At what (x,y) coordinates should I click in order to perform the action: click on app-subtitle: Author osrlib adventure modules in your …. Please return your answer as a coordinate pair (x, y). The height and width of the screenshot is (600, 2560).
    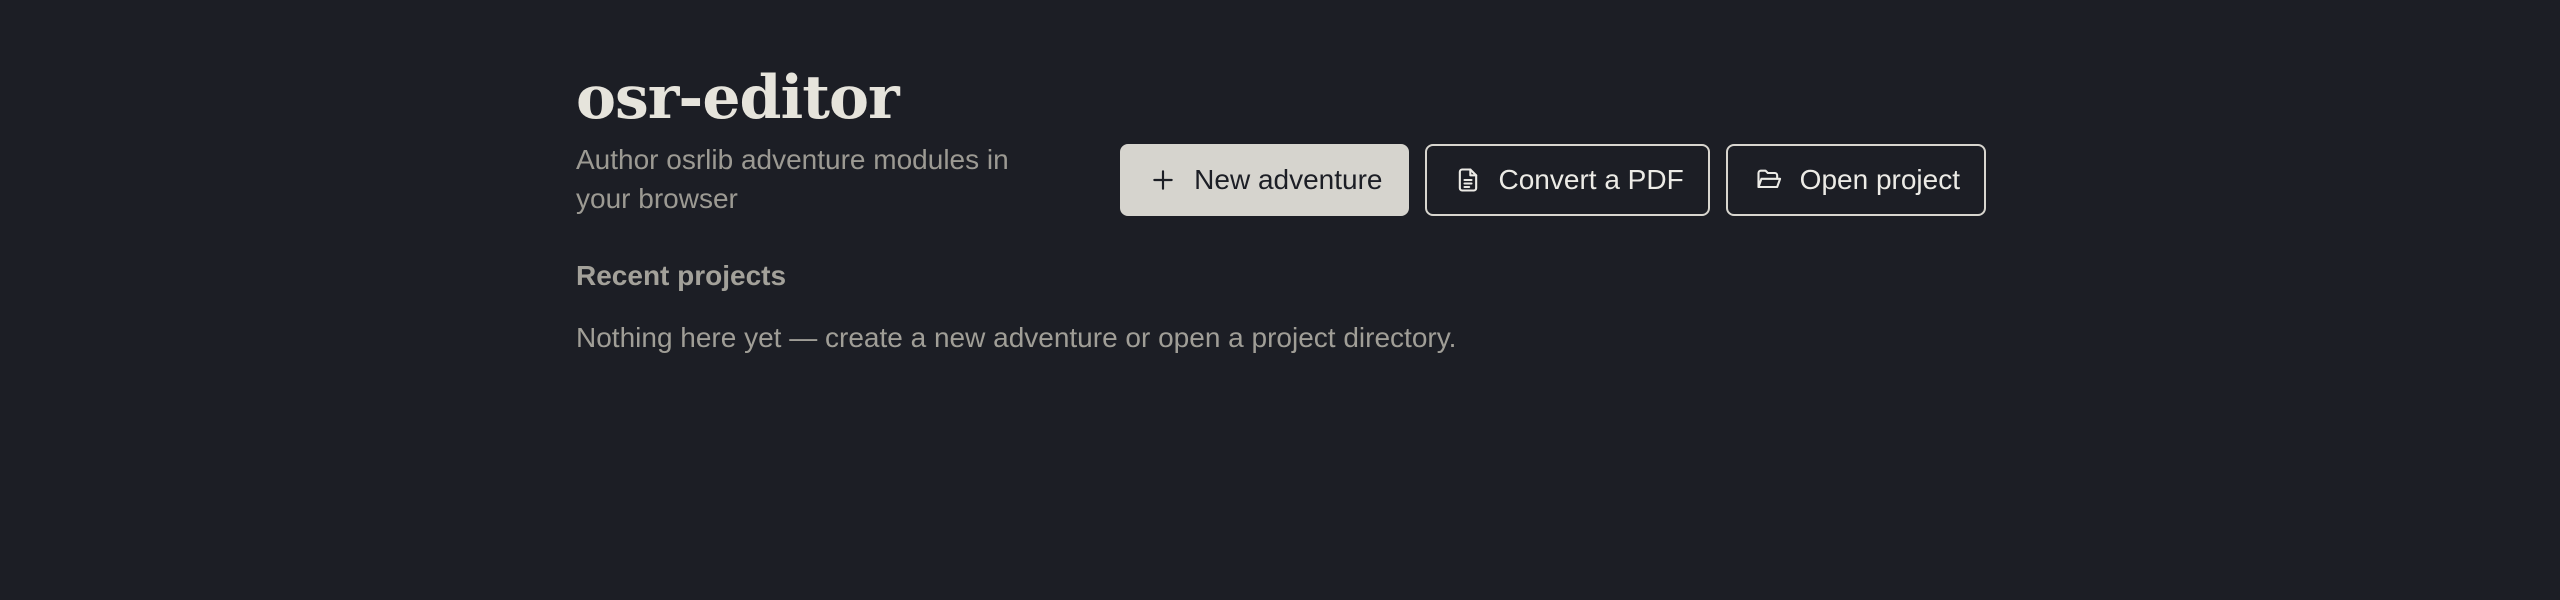
    Looking at the image, I should click on (792, 179).